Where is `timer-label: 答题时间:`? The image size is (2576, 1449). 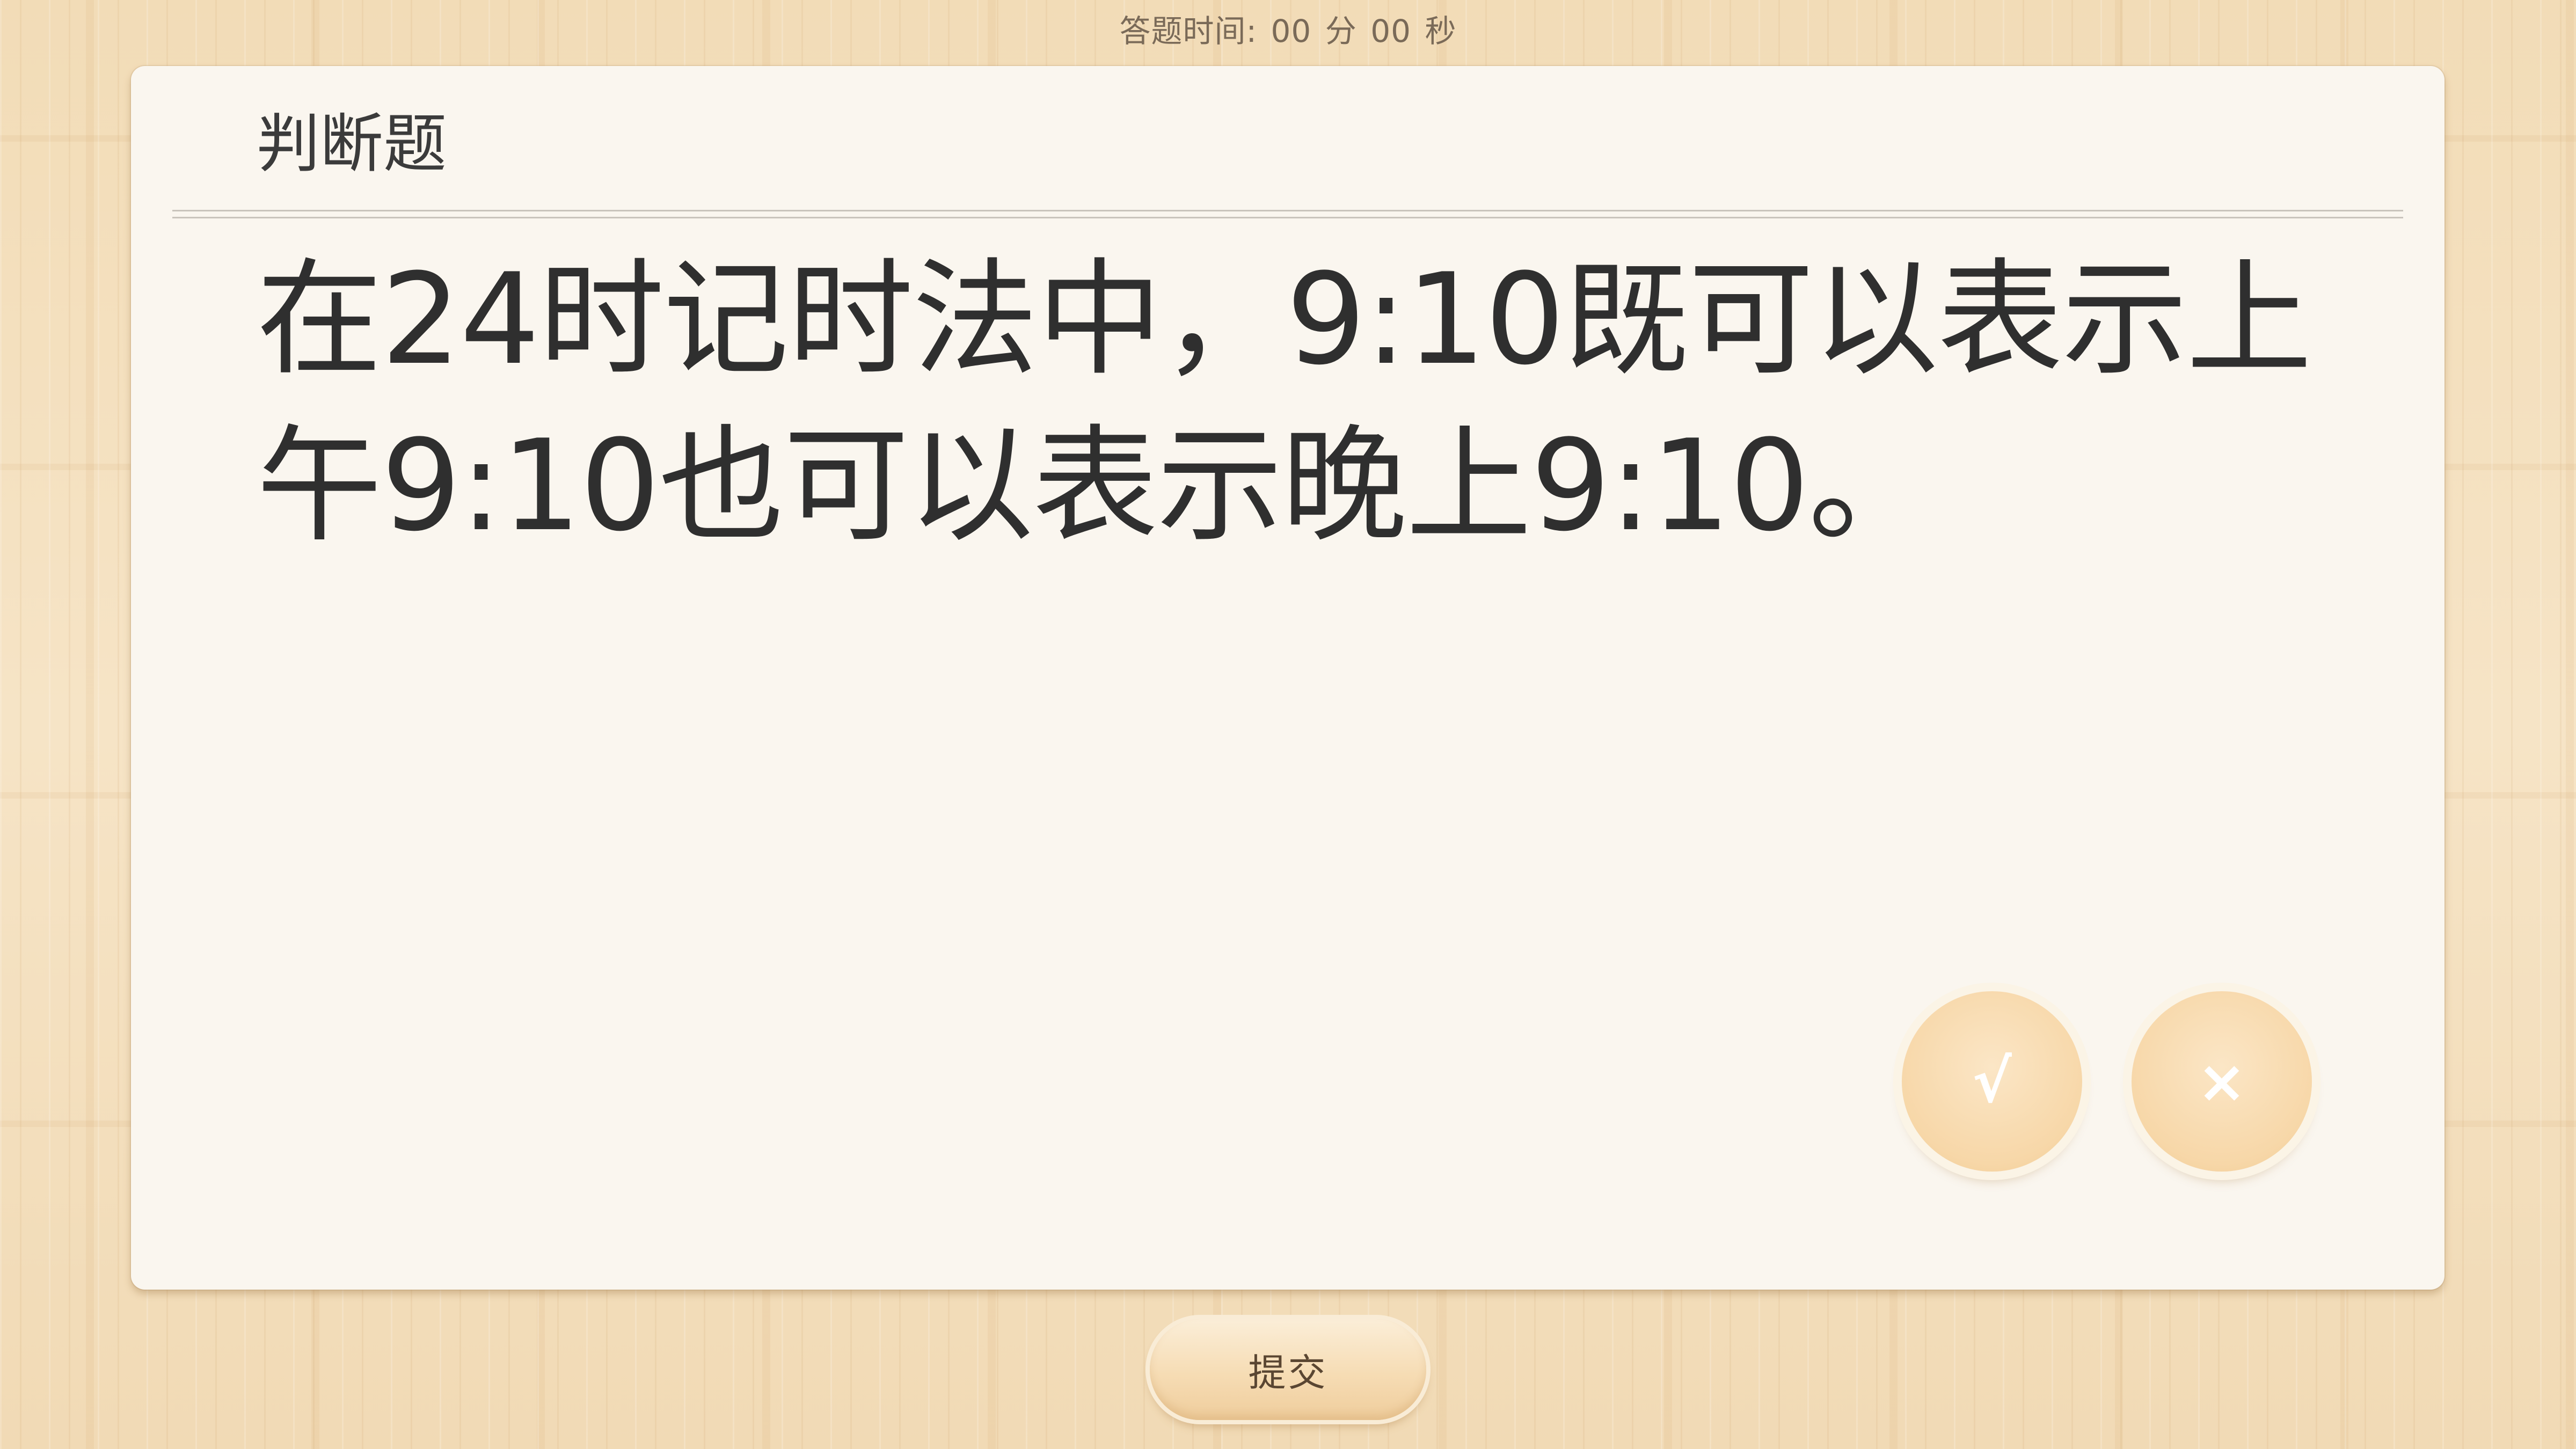
timer-label: 答题时间: is located at coordinates (1188, 31).